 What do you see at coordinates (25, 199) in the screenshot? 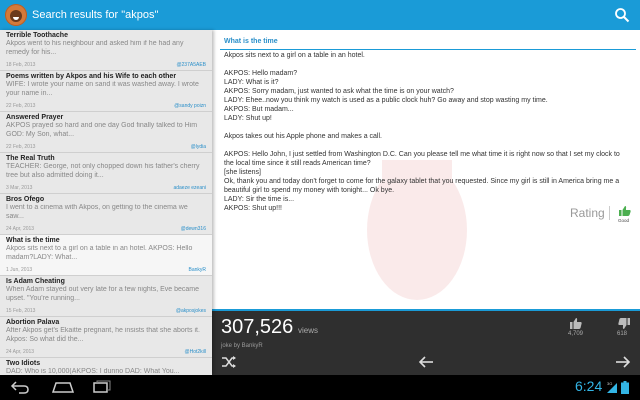
I see `result-title: Bros Ofego` at bounding box center [25, 199].